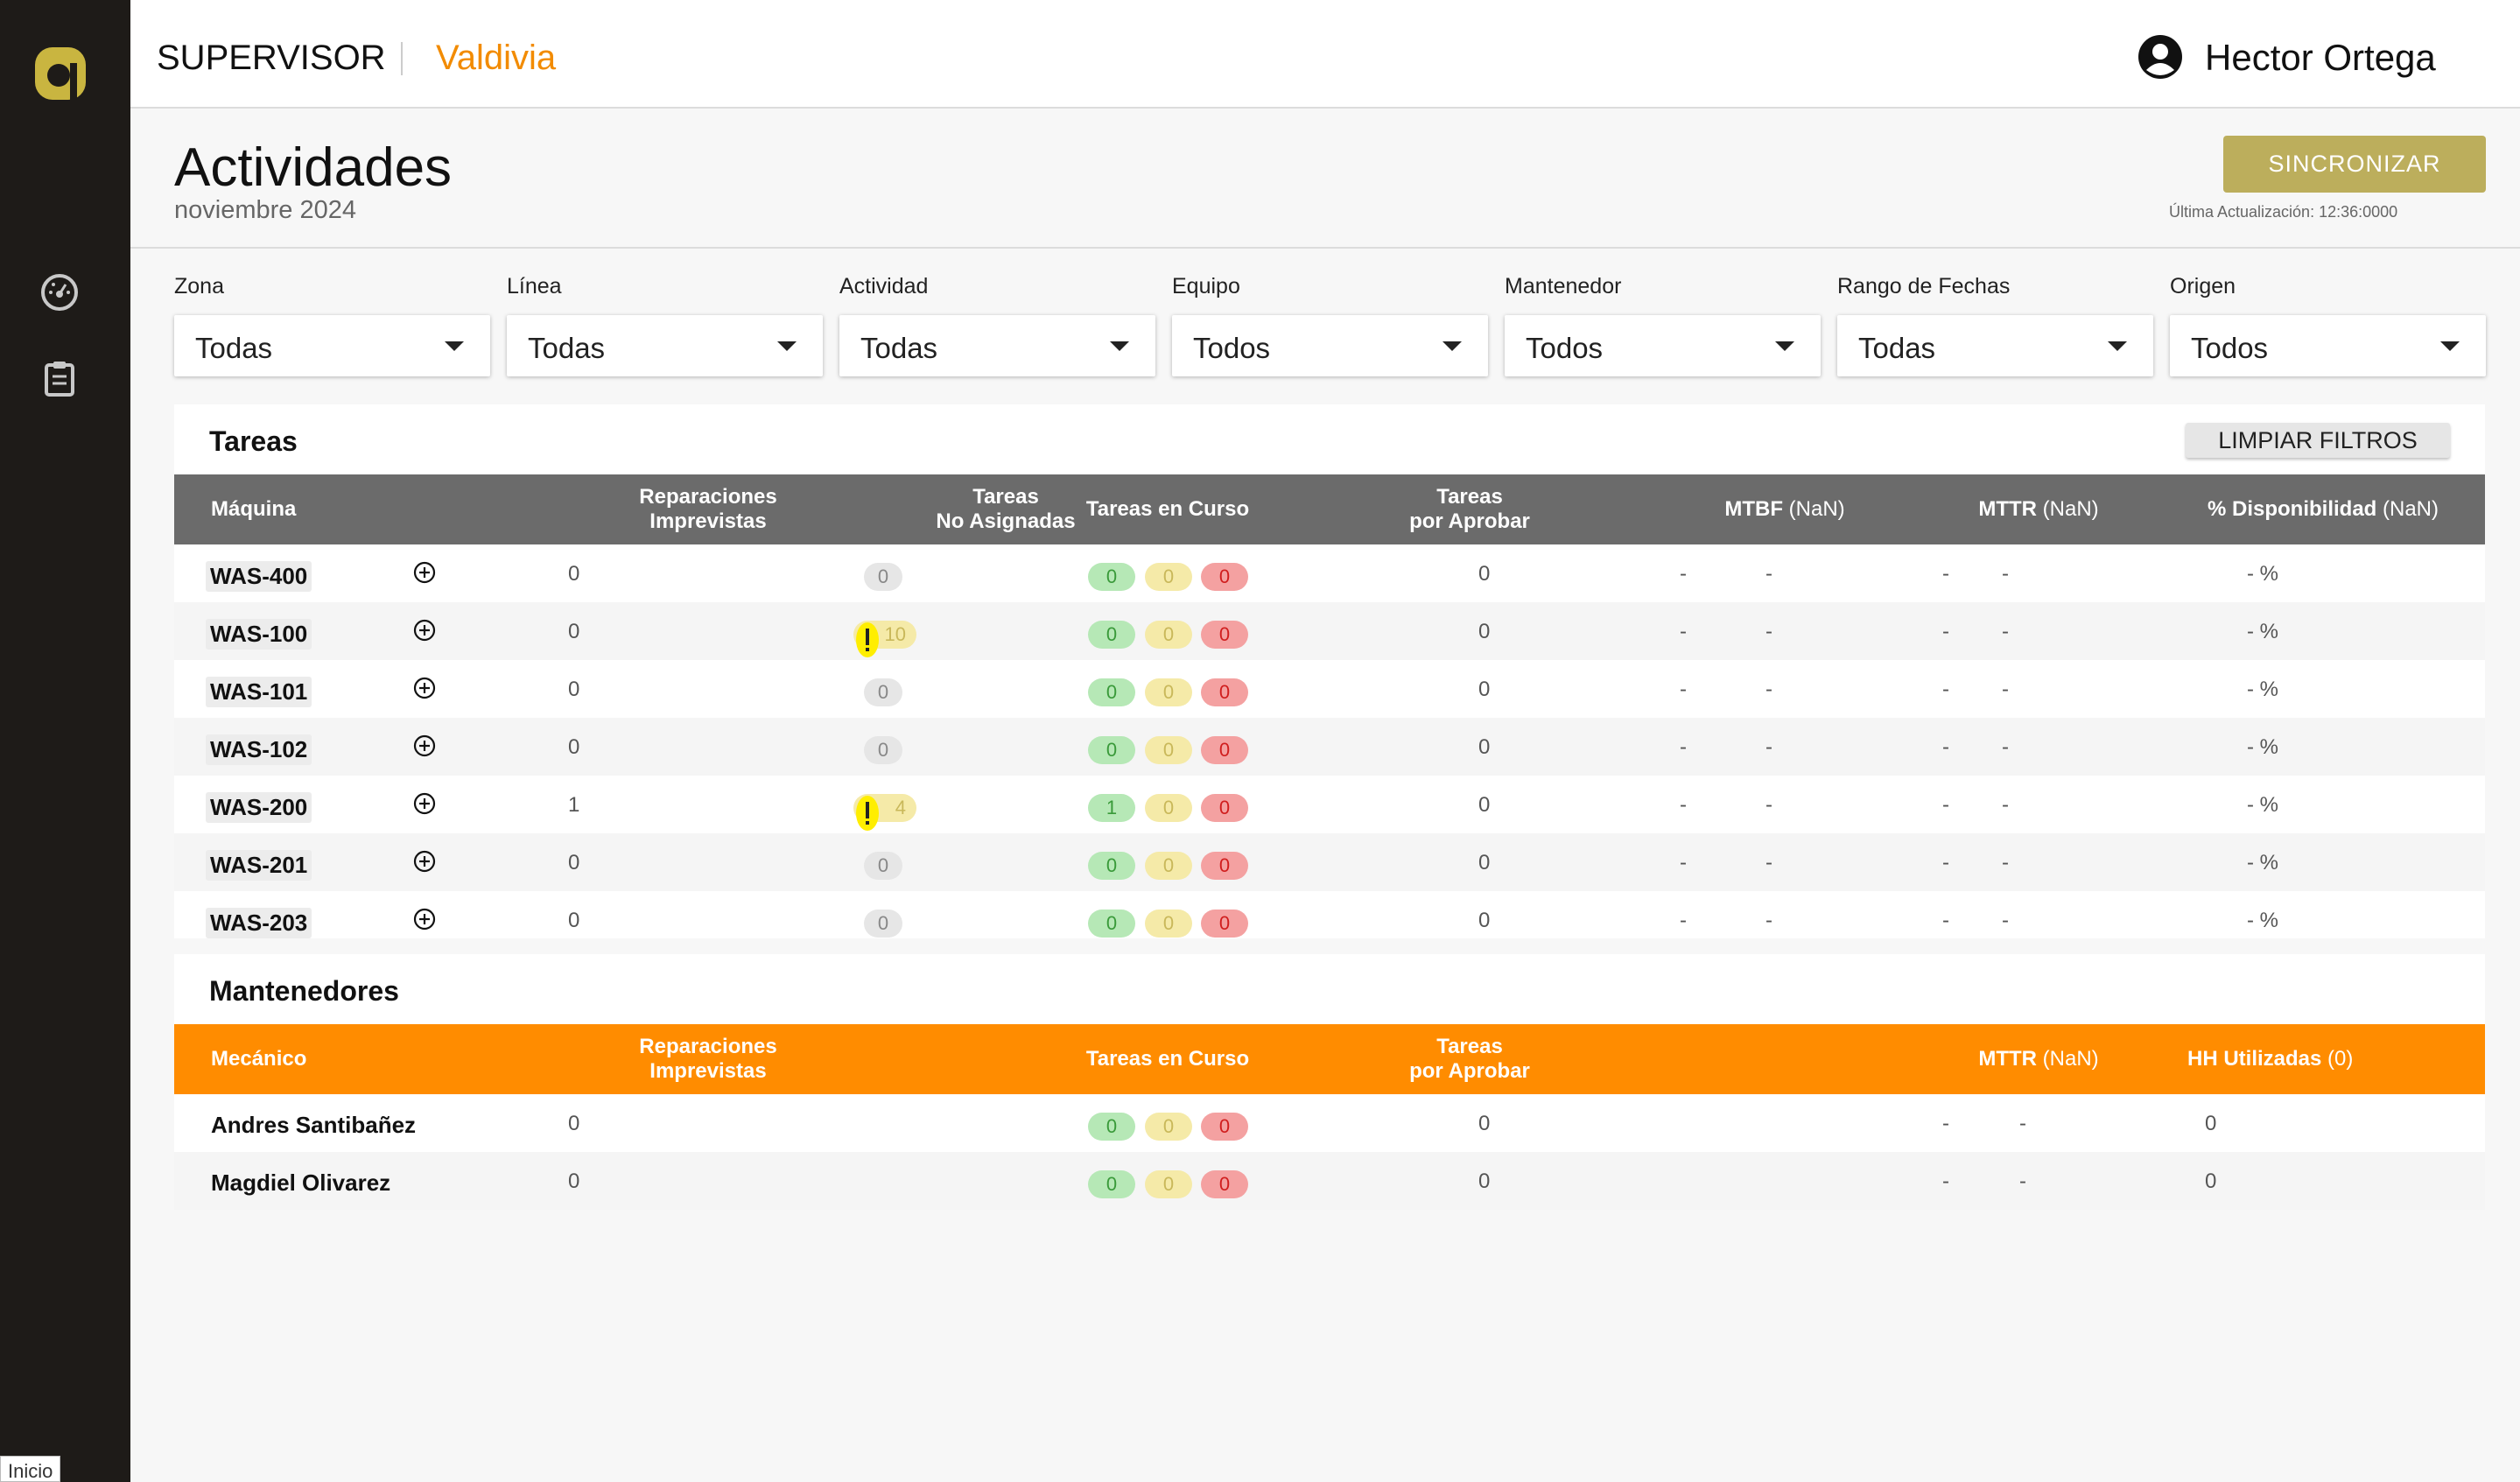  I want to click on app-logo, so click(60, 73).